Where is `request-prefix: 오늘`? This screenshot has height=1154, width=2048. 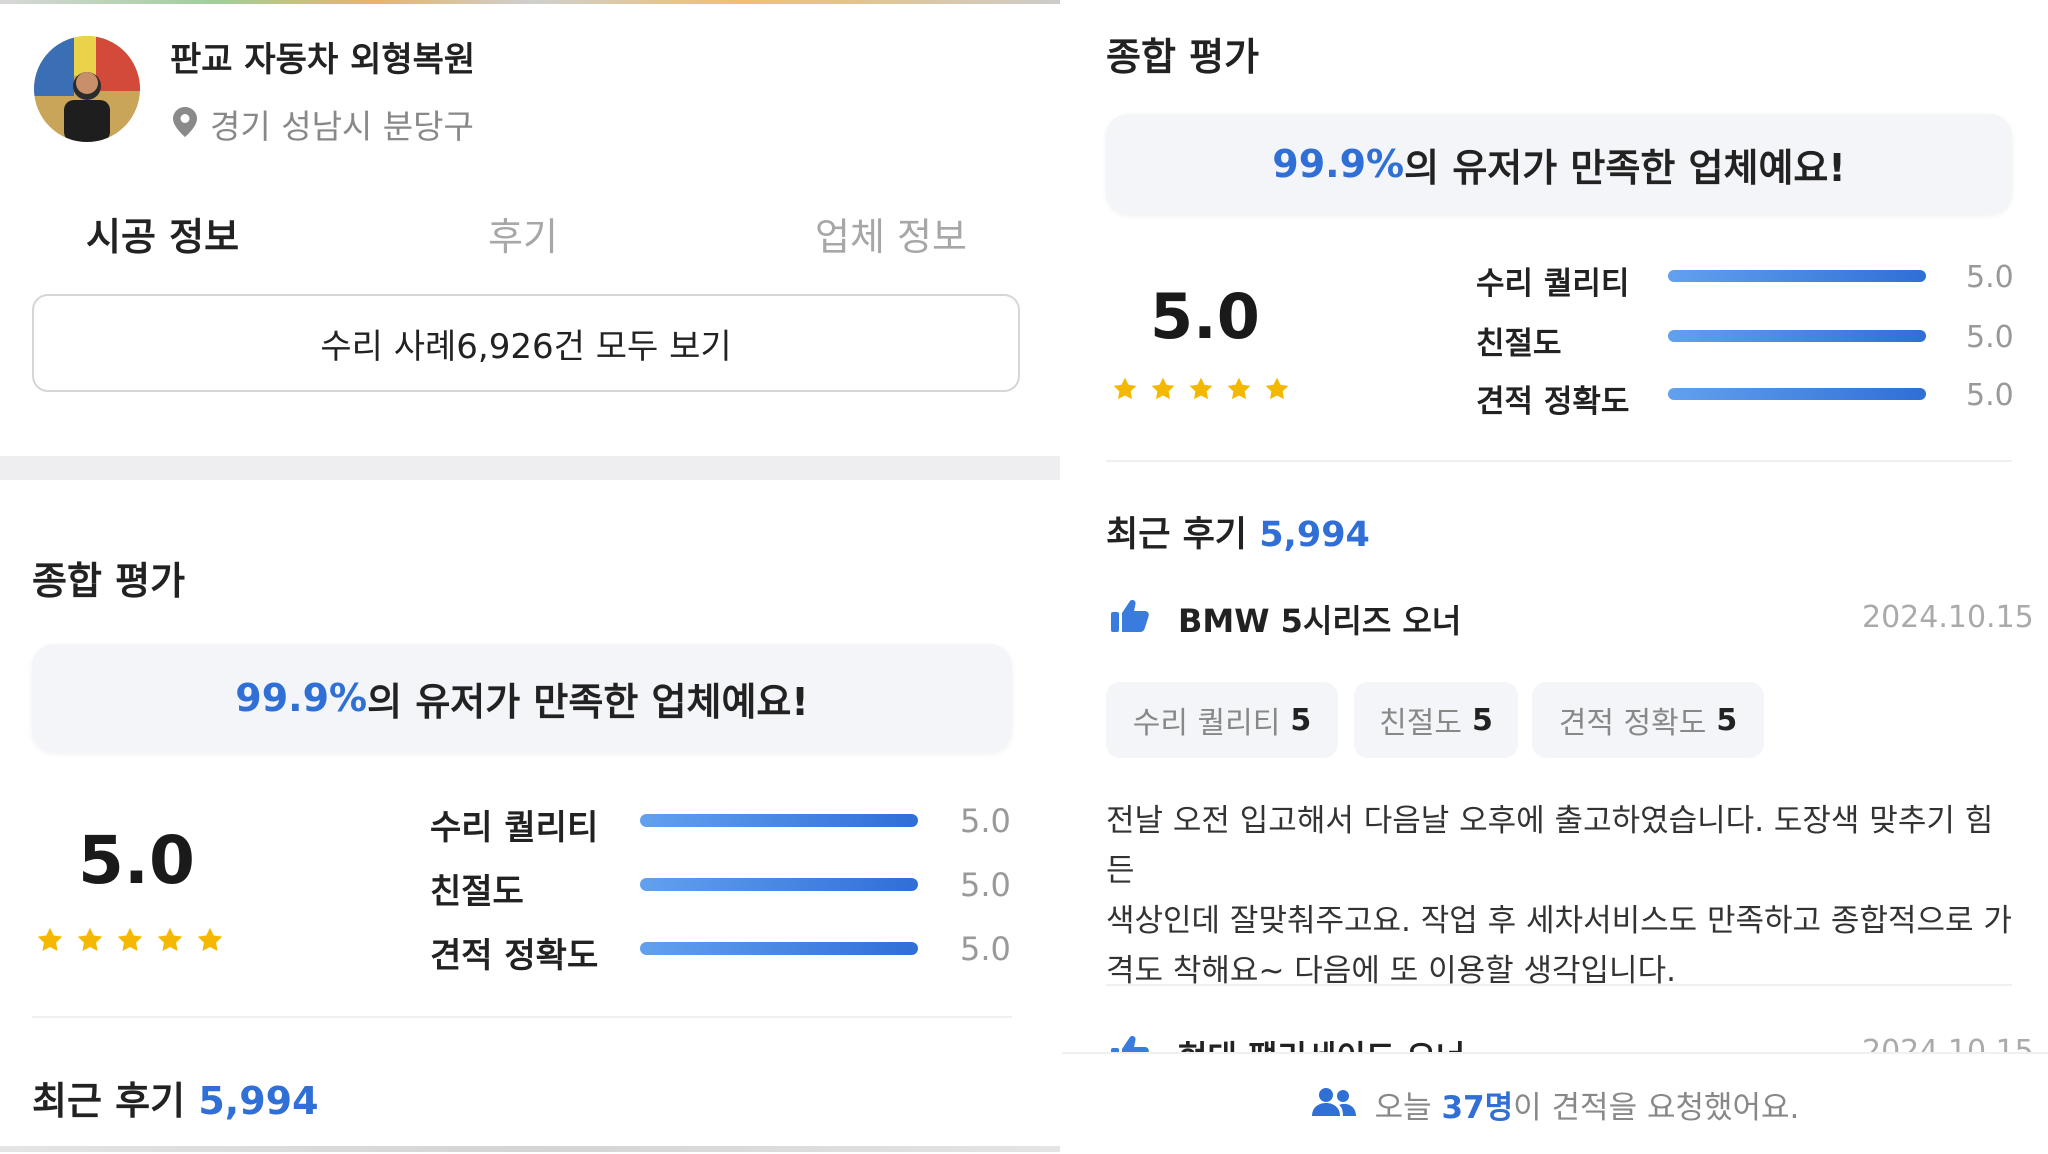
request-prefix: 오늘 is located at coordinates (1408, 1107).